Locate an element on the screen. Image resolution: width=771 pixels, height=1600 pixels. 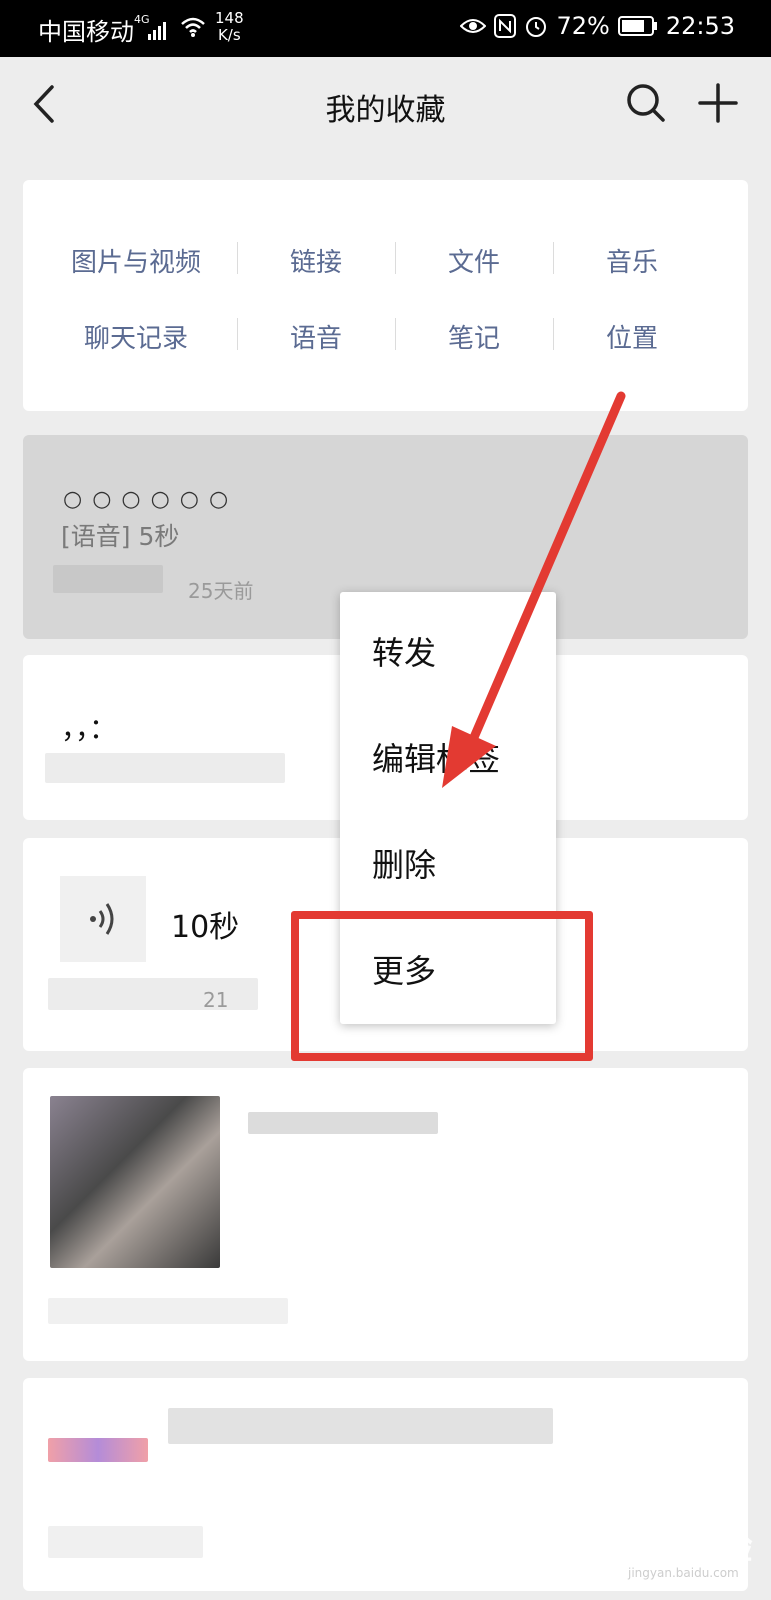
baidu-watermark: Bai度经验 is located at coordinates (671, 1548).